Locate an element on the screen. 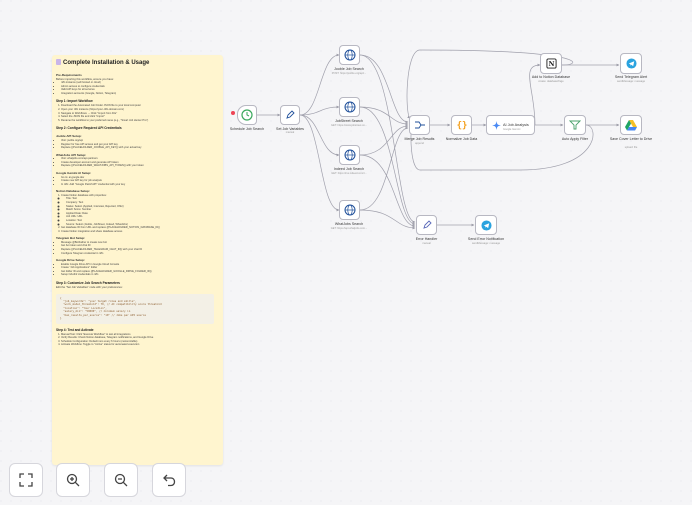  filter-icon is located at coordinates (575, 125).